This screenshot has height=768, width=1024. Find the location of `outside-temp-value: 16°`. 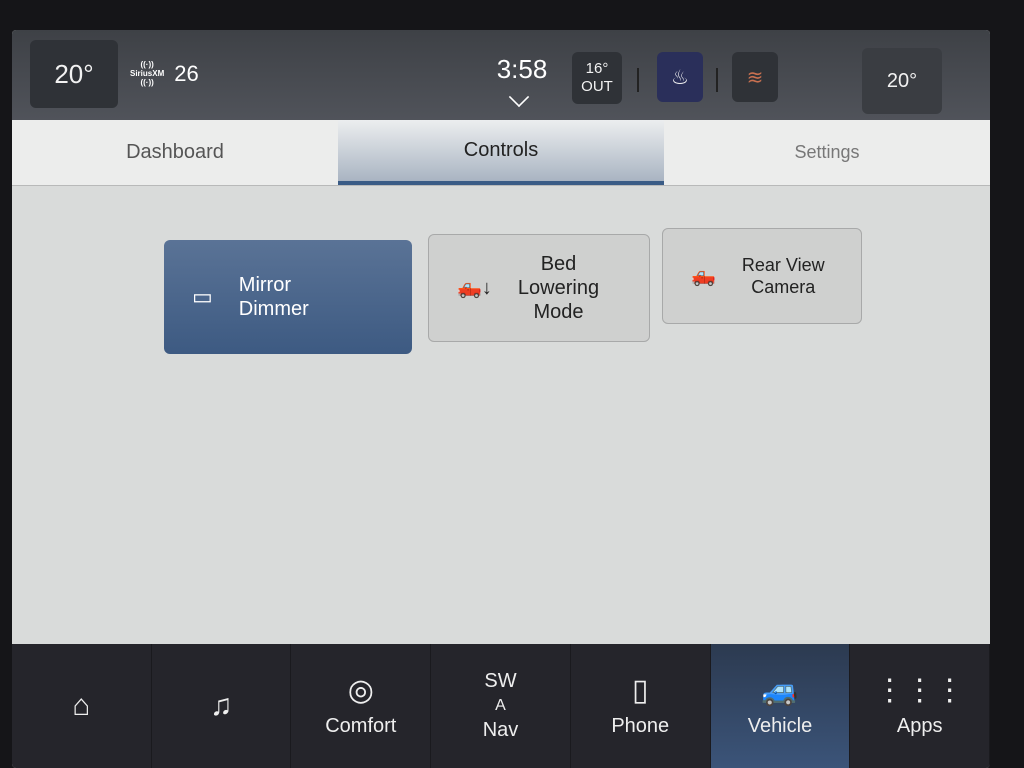

outside-temp-value: 16° is located at coordinates (597, 68).